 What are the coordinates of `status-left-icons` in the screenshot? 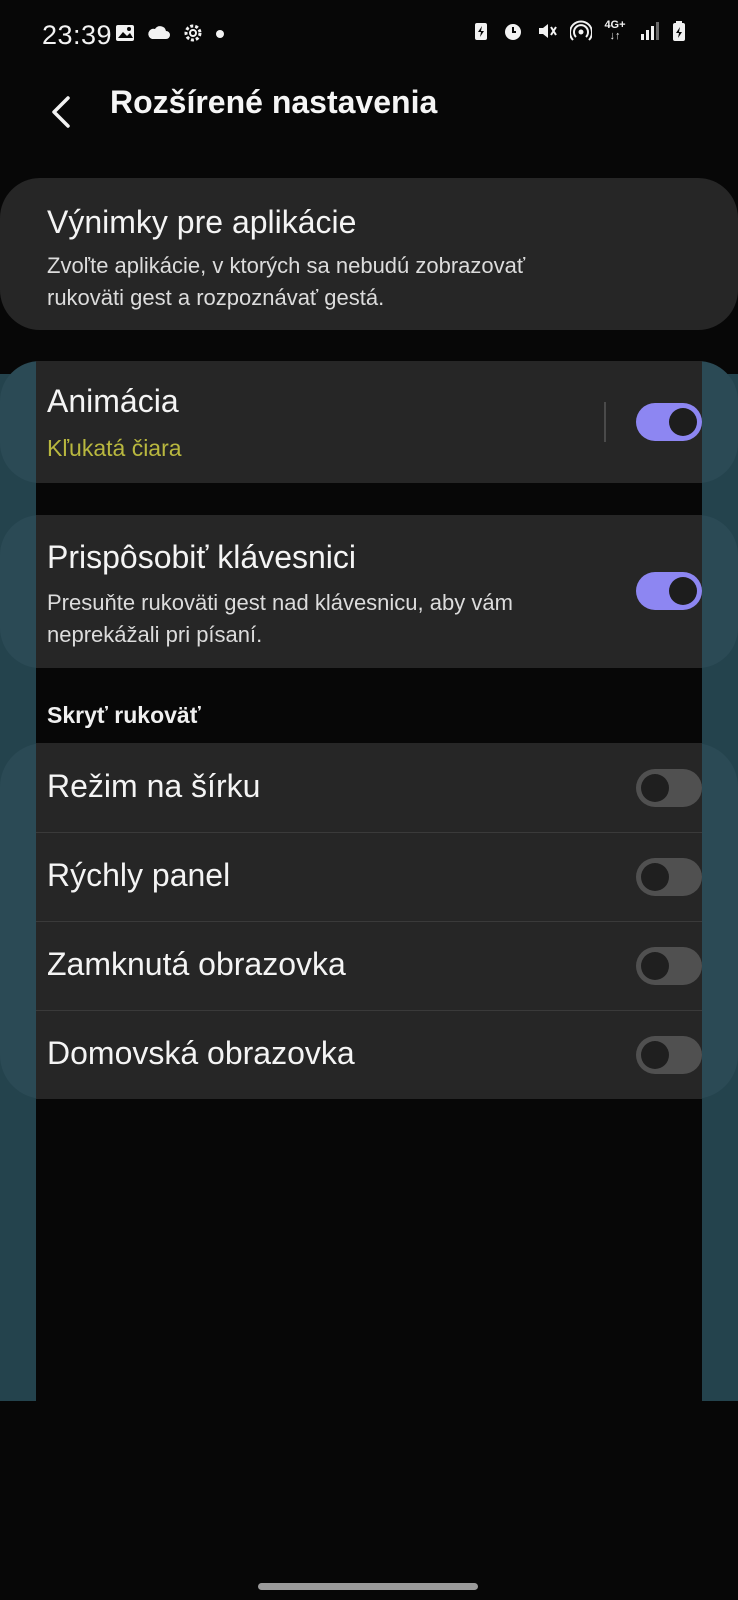 It's located at (170, 33).